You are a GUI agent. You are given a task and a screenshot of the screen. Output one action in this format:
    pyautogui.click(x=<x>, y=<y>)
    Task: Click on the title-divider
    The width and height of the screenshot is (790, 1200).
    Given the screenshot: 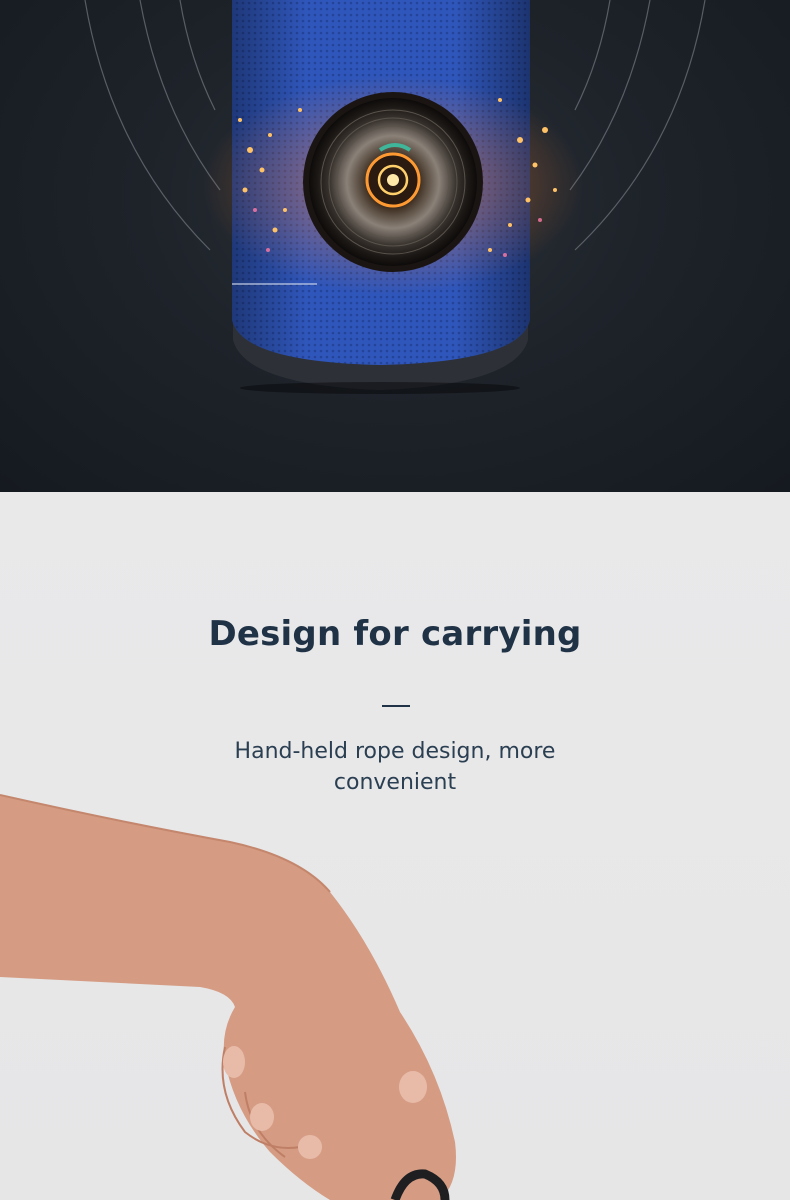 What is the action you would take?
    pyautogui.click(x=396, y=706)
    